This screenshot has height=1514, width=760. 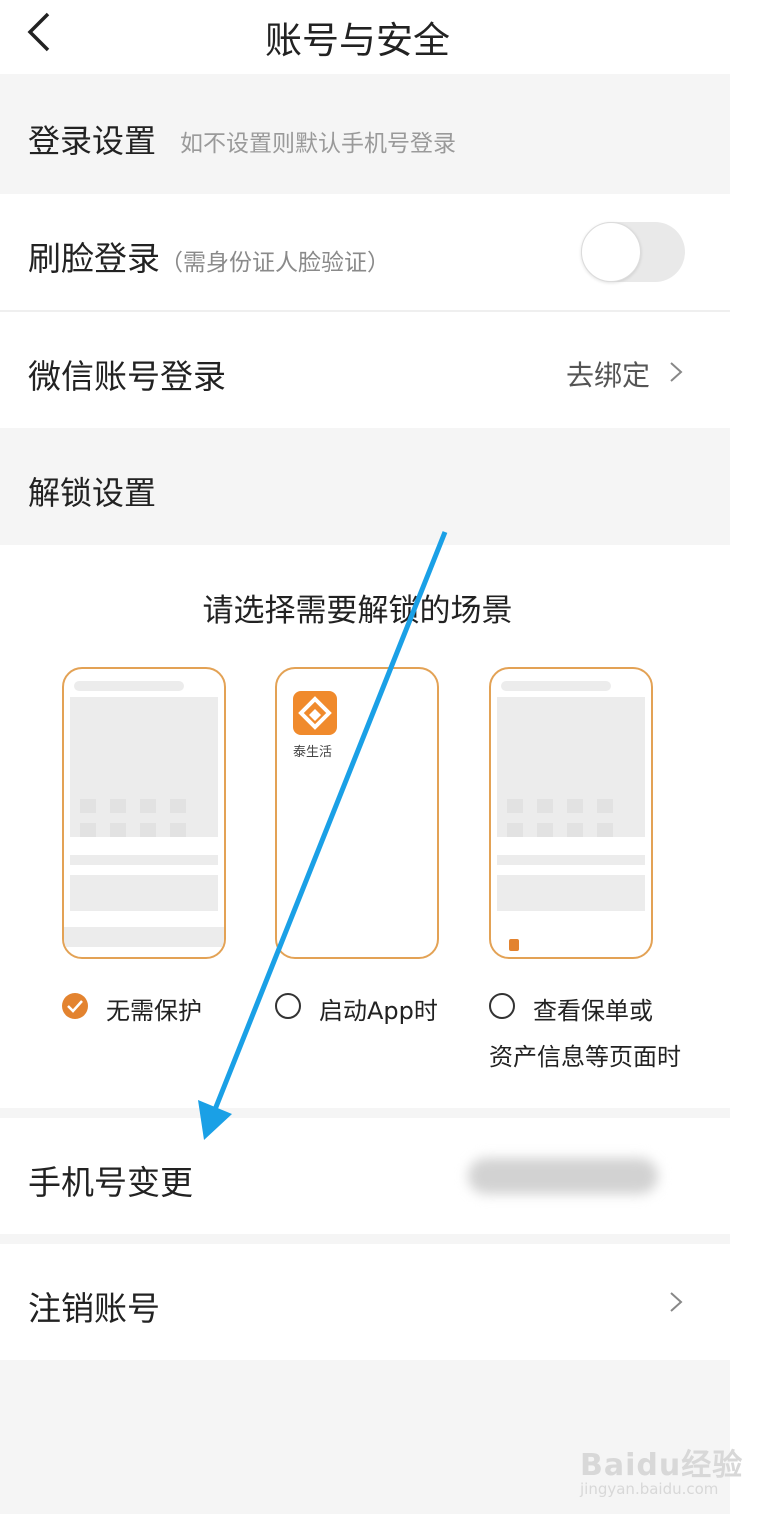 What do you see at coordinates (357, 40) in the screenshot?
I see `page-title: 账号与安全` at bounding box center [357, 40].